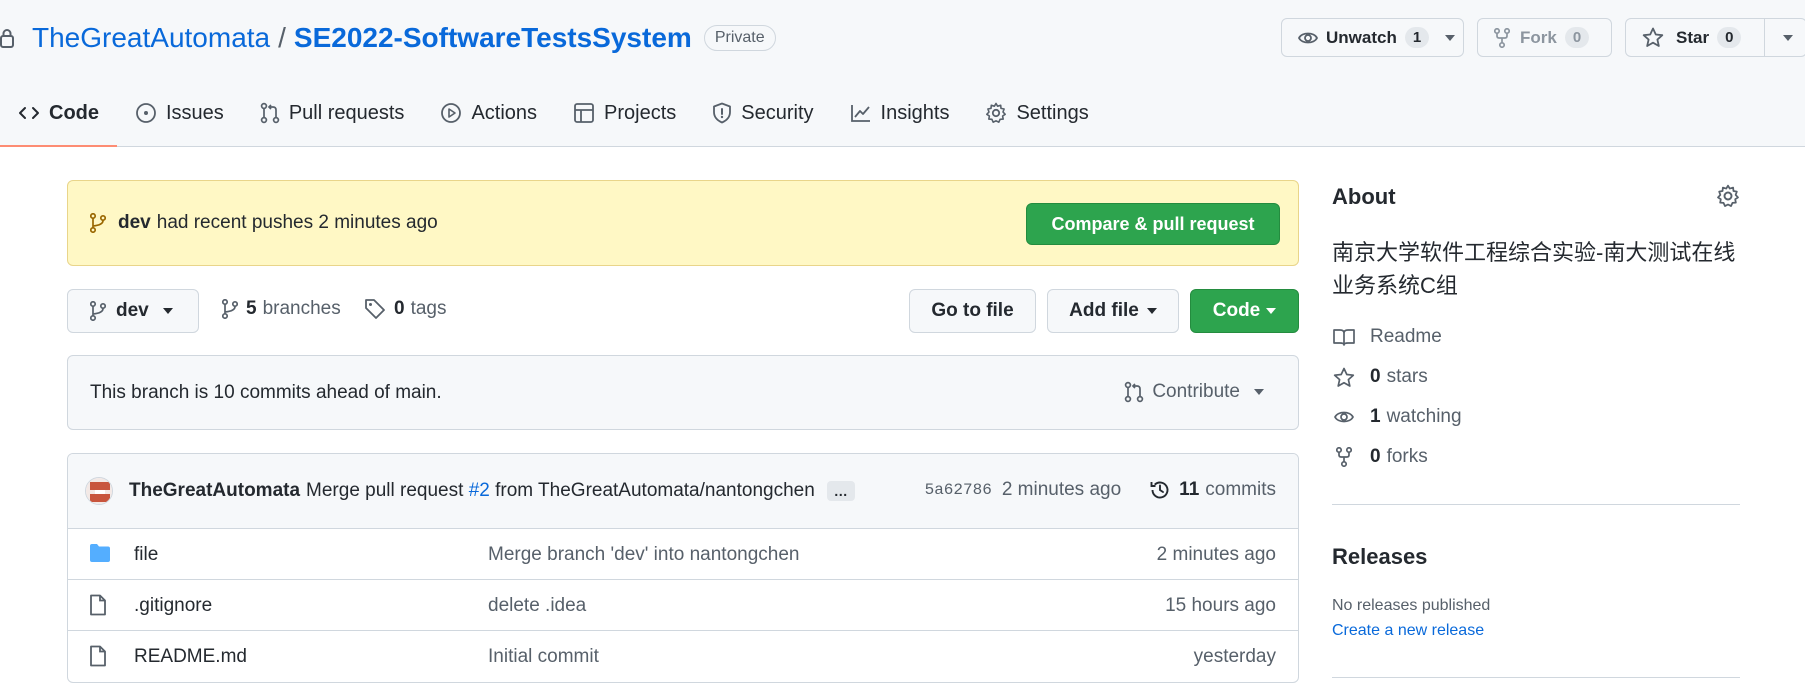 This screenshot has height=698, width=1805. I want to click on table-icon, so click(584, 113).